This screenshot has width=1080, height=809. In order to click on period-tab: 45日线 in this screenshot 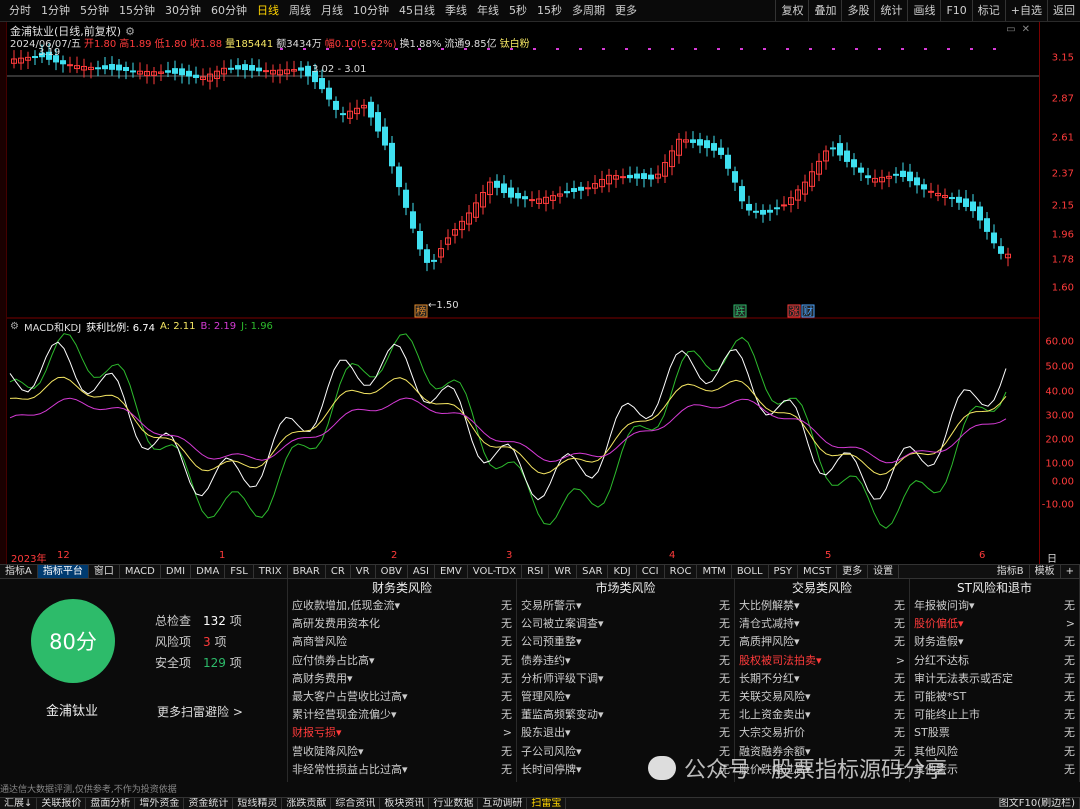, I will do `click(417, 10)`.